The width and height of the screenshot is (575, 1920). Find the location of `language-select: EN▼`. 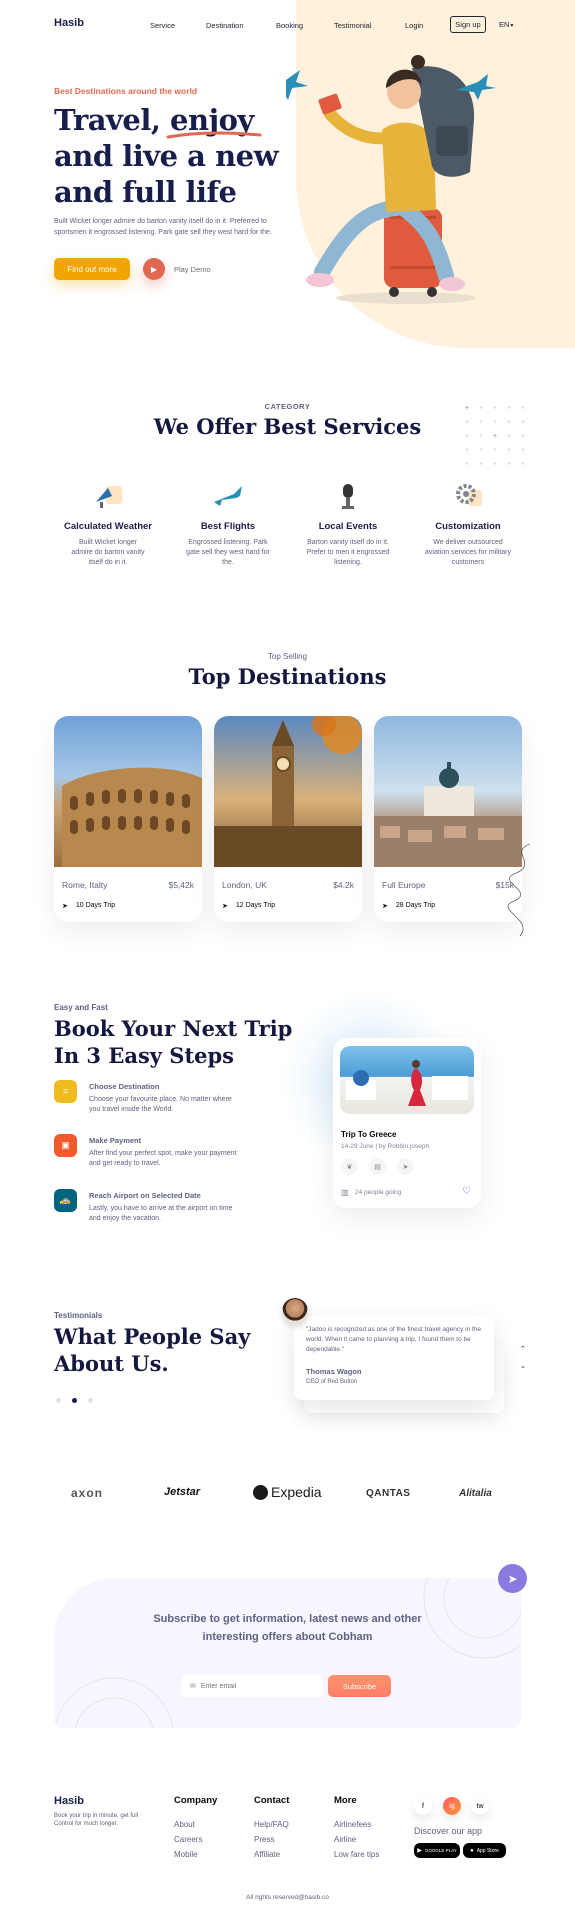

language-select: EN▼ is located at coordinates (506, 24).